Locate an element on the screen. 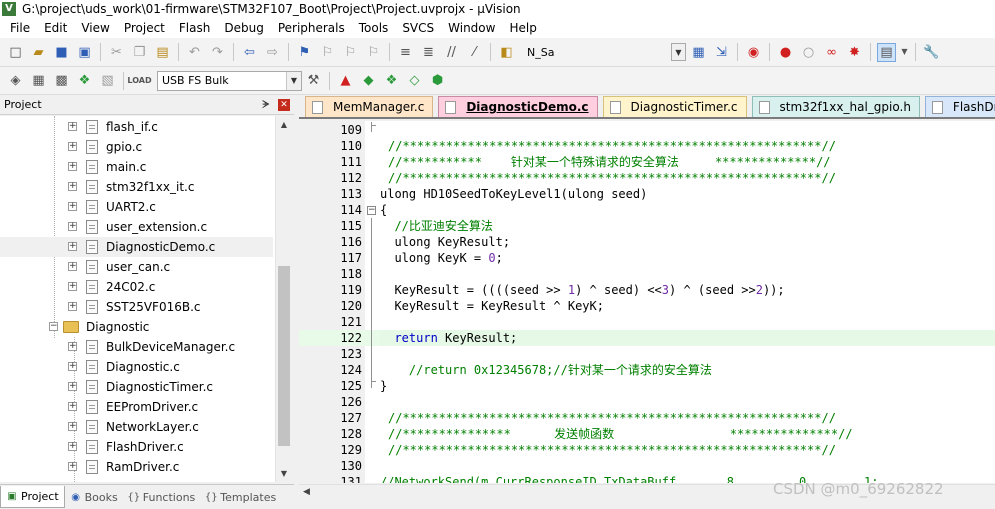 The height and width of the screenshot is (509, 995). tab-diagnostictimer: DiagnosticTimer.c is located at coordinates (674, 106).